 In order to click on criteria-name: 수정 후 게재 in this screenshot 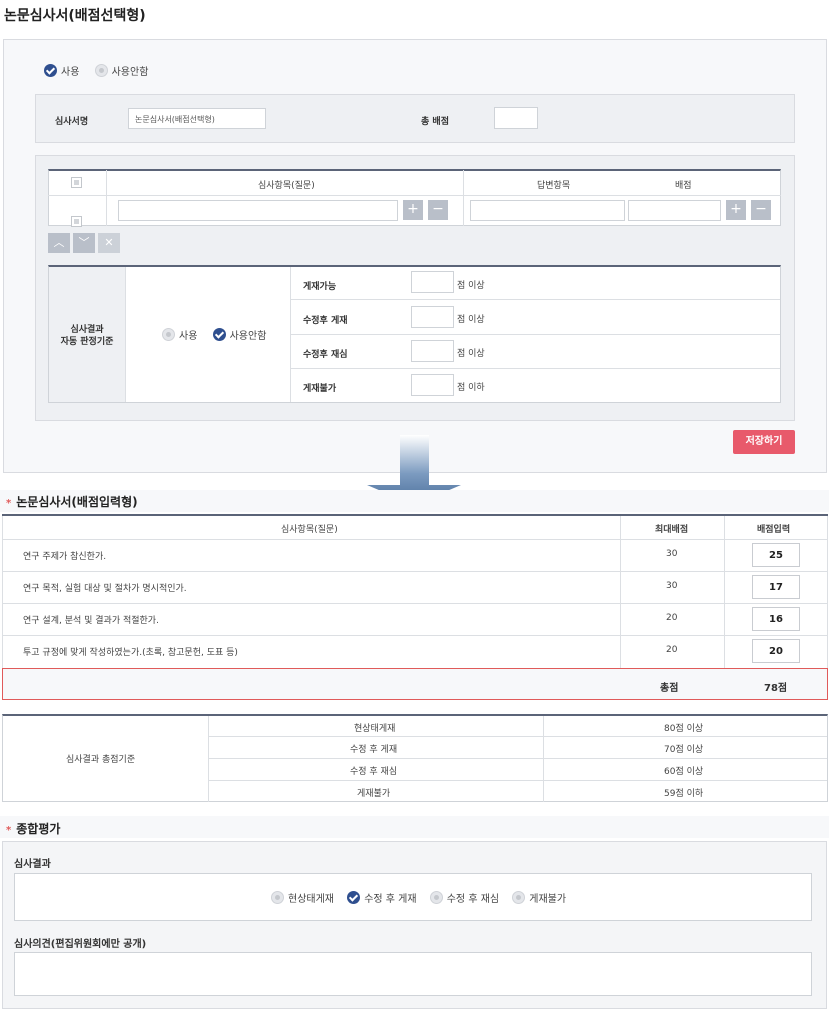, I will do `click(374, 750)`.